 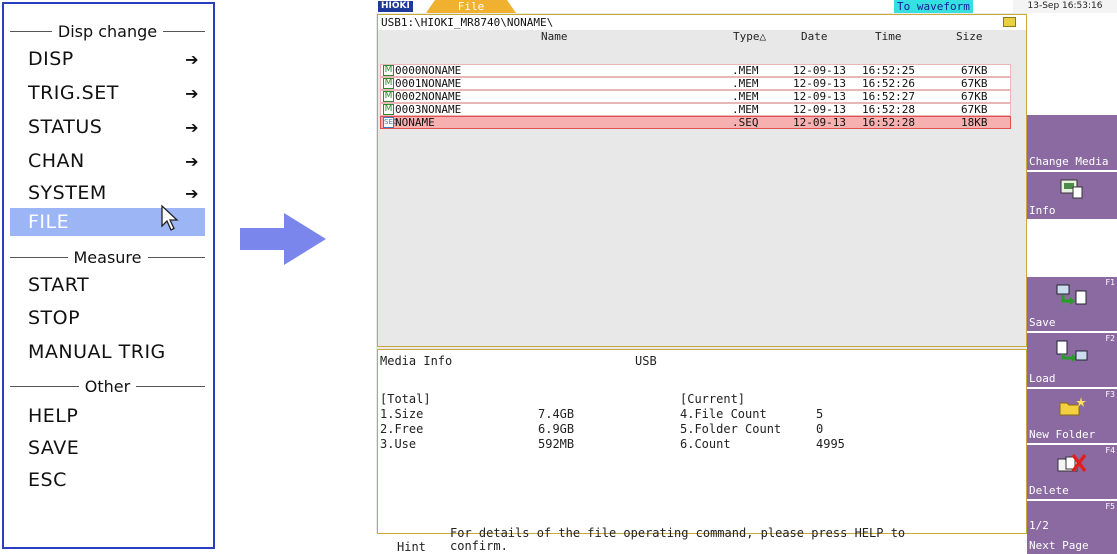 I want to click on menu-item-start: START, so click(x=107, y=285).